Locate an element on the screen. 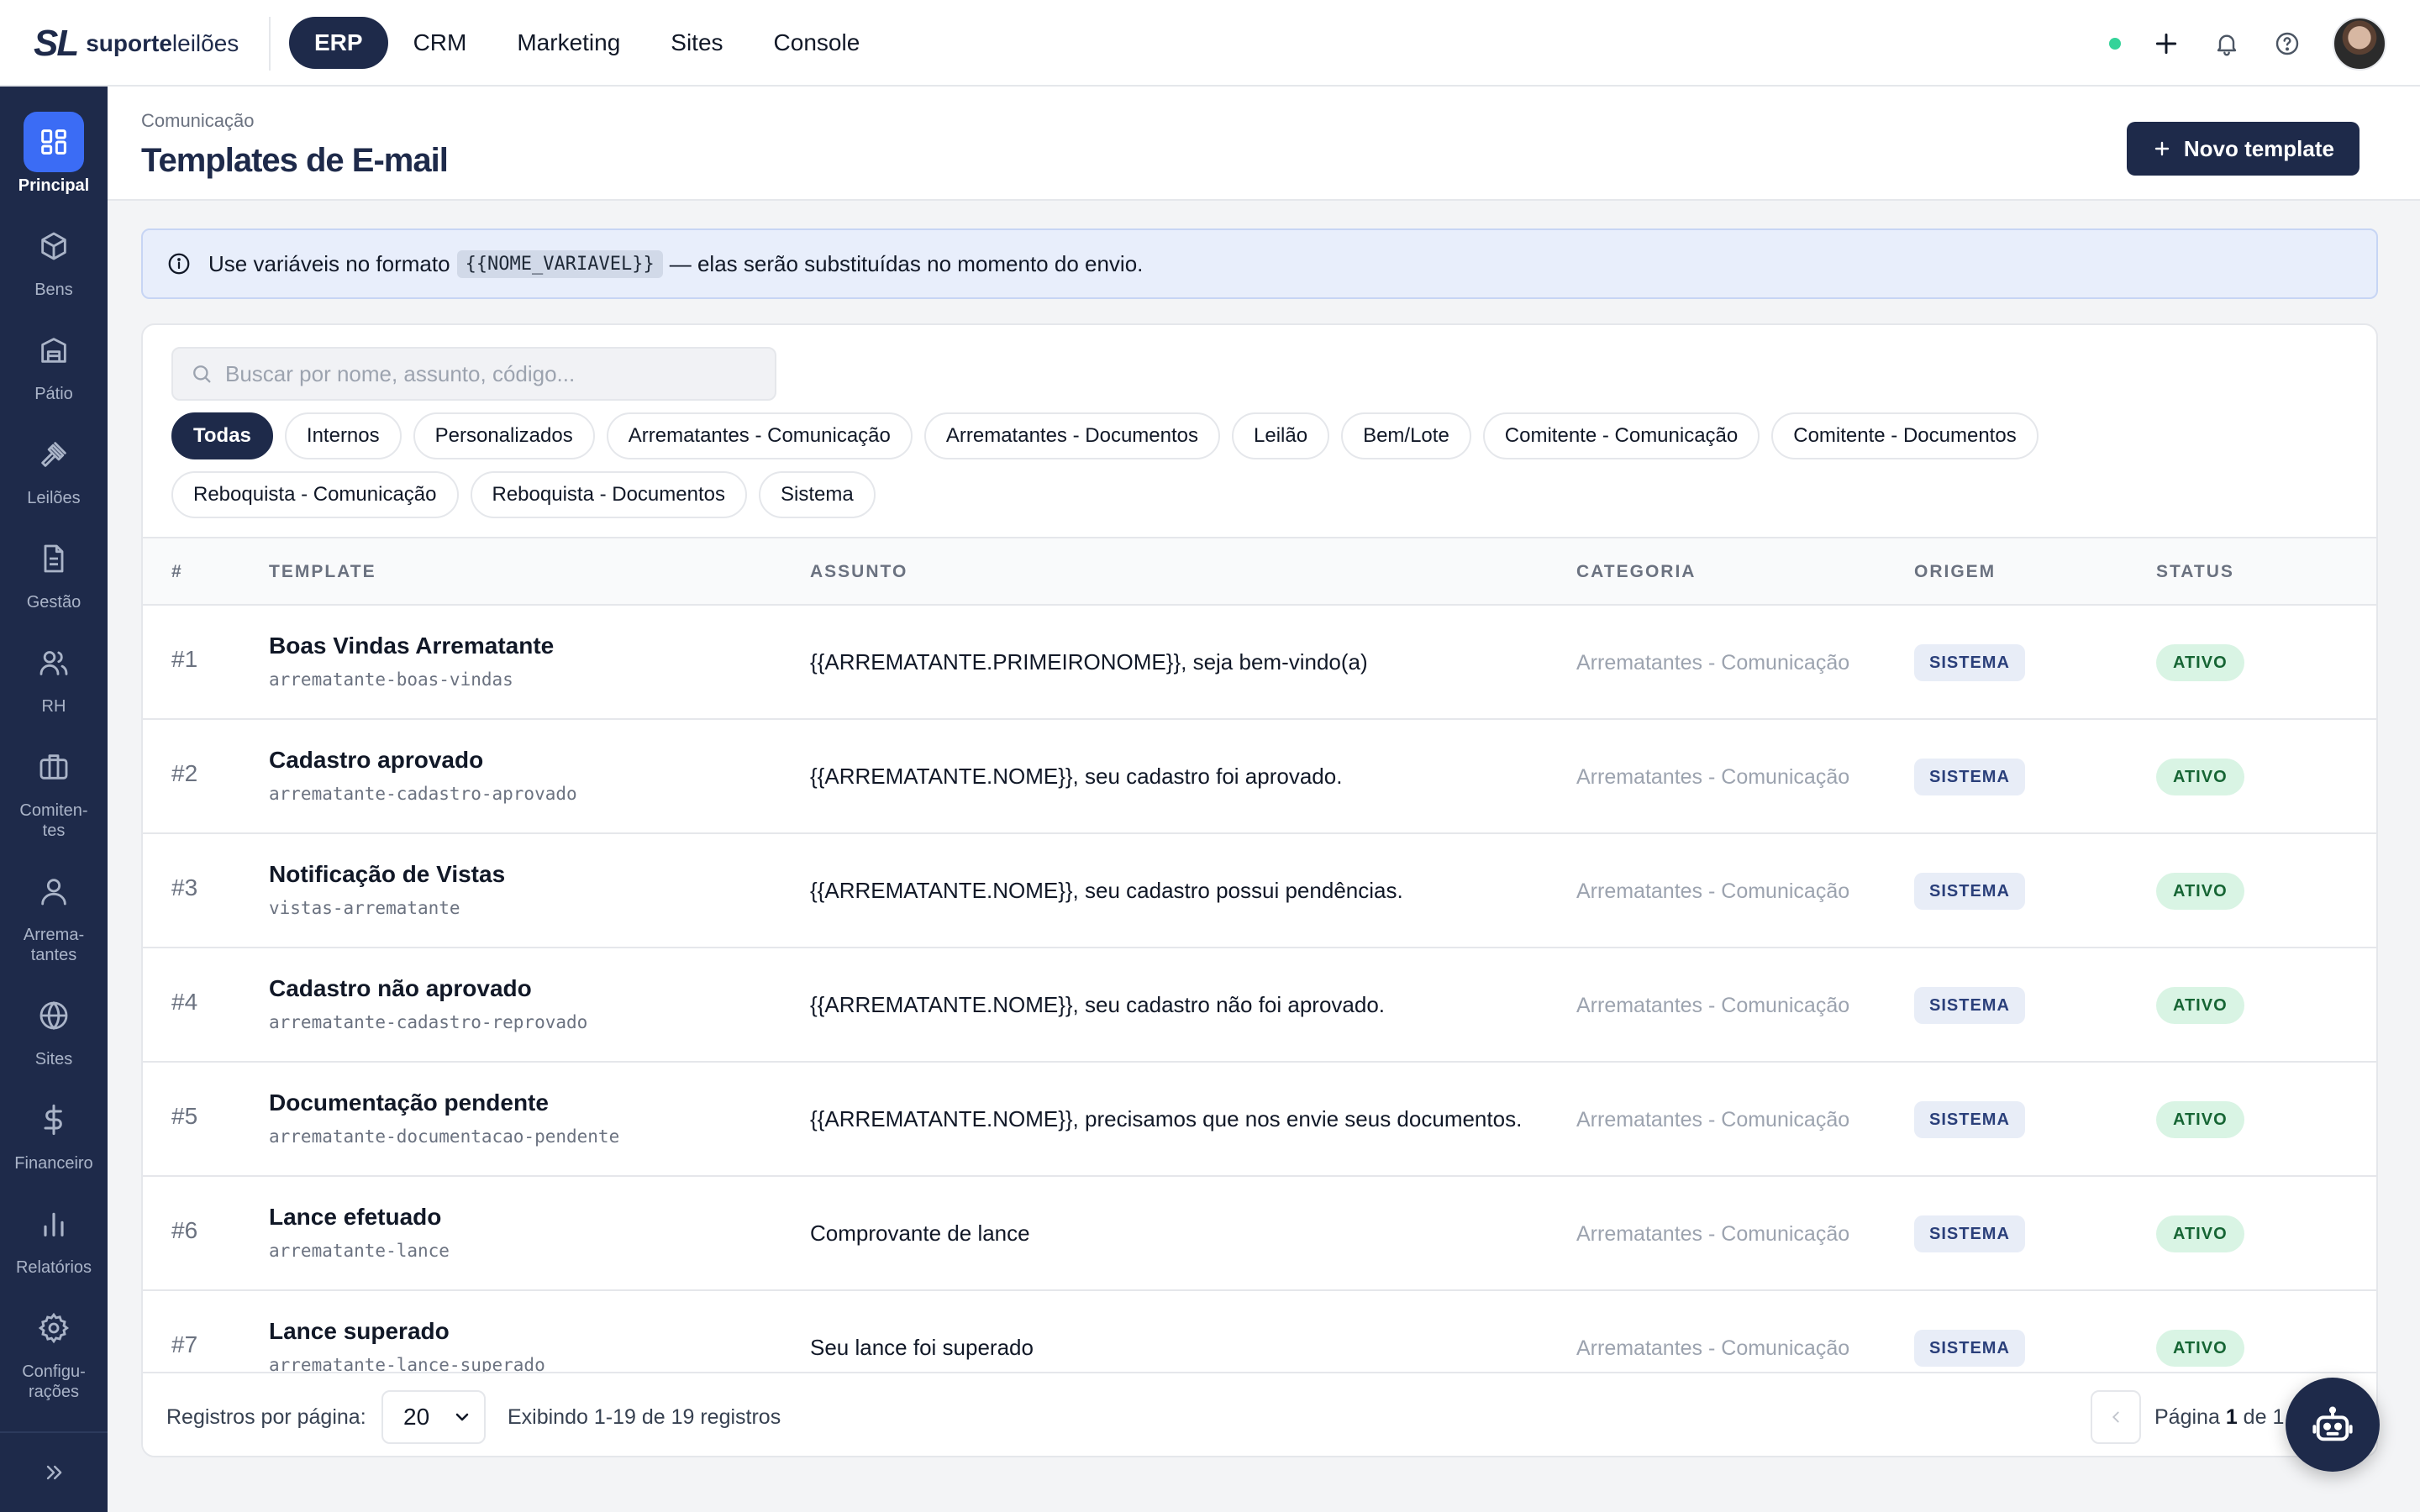 This screenshot has height=1512, width=2420. filter-chip: Sistema is located at coordinates (817, 494).